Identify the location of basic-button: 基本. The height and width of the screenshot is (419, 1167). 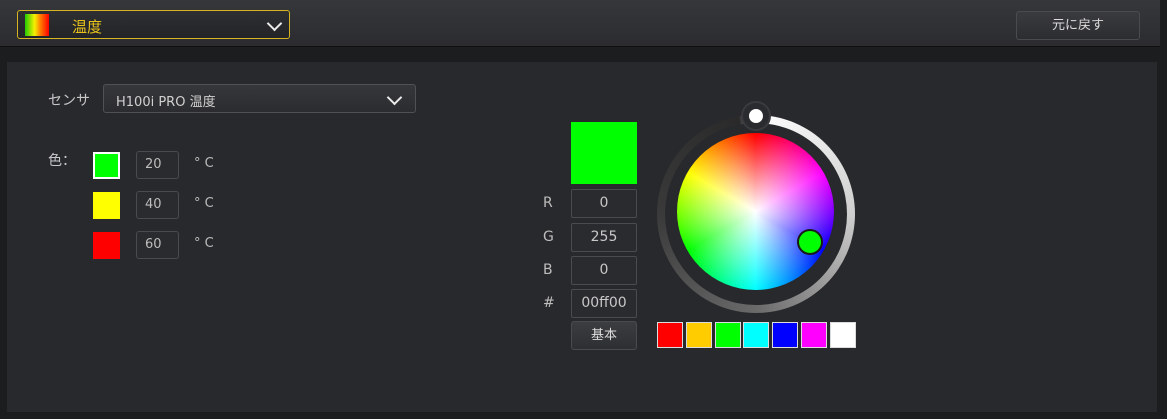
(604, 335).